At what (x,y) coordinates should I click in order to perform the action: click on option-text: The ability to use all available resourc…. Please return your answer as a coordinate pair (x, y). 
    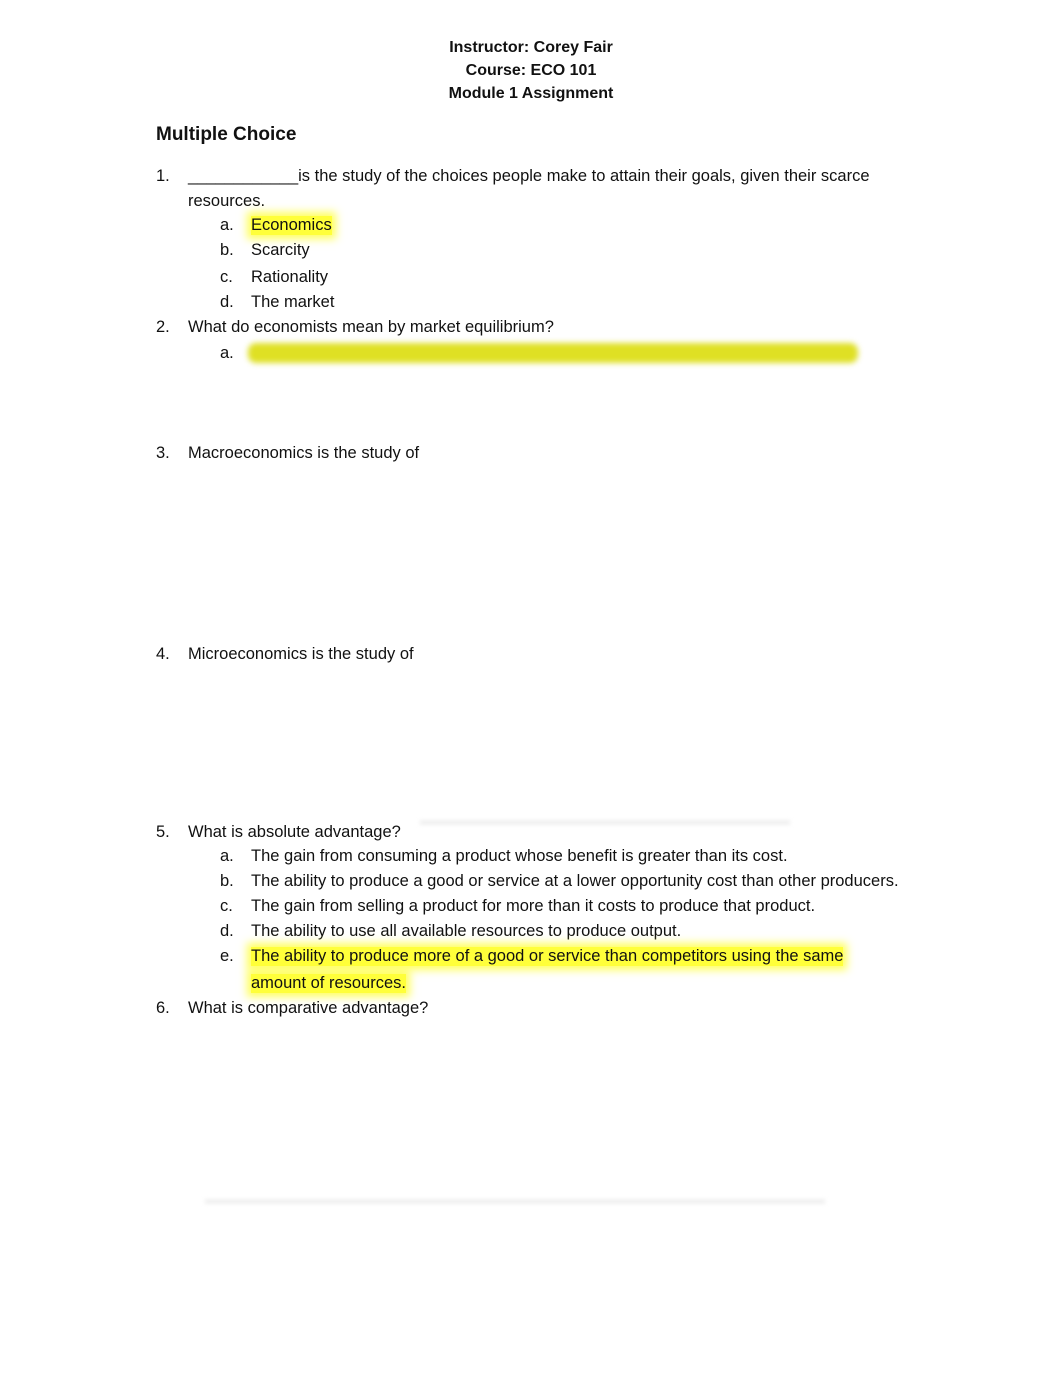
    Looking at the image, I should click on (466, 931).